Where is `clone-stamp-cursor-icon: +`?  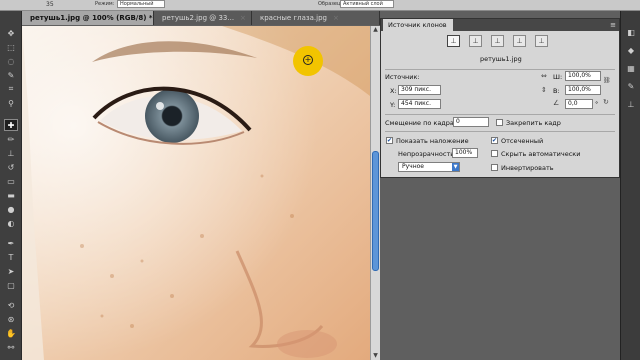
clone-stamp-cursor-icon: + is located at coordinates (308, 61).